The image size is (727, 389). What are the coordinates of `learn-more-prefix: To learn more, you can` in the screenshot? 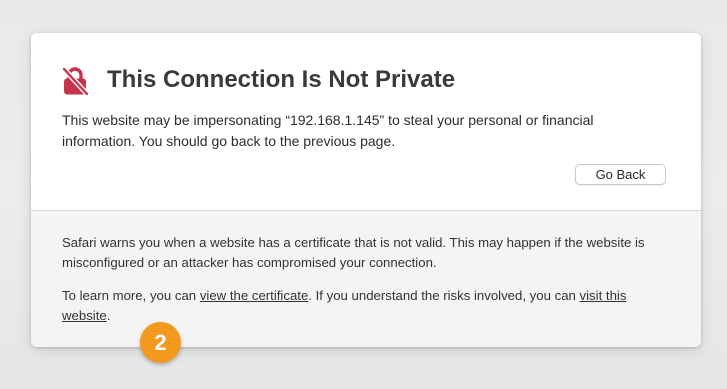 It's located at (131, 295).